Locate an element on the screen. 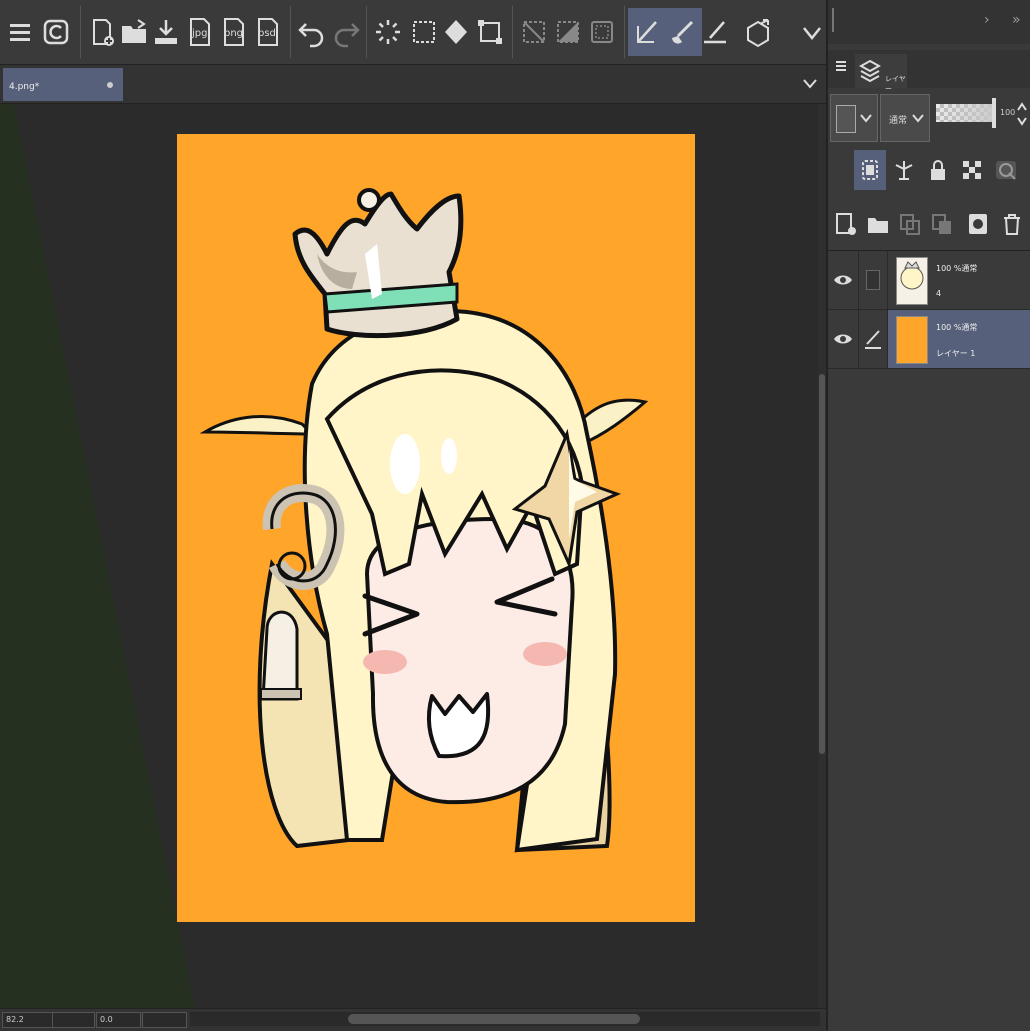  document-tab-name: 4.png* is located at coordinates (24, 87).